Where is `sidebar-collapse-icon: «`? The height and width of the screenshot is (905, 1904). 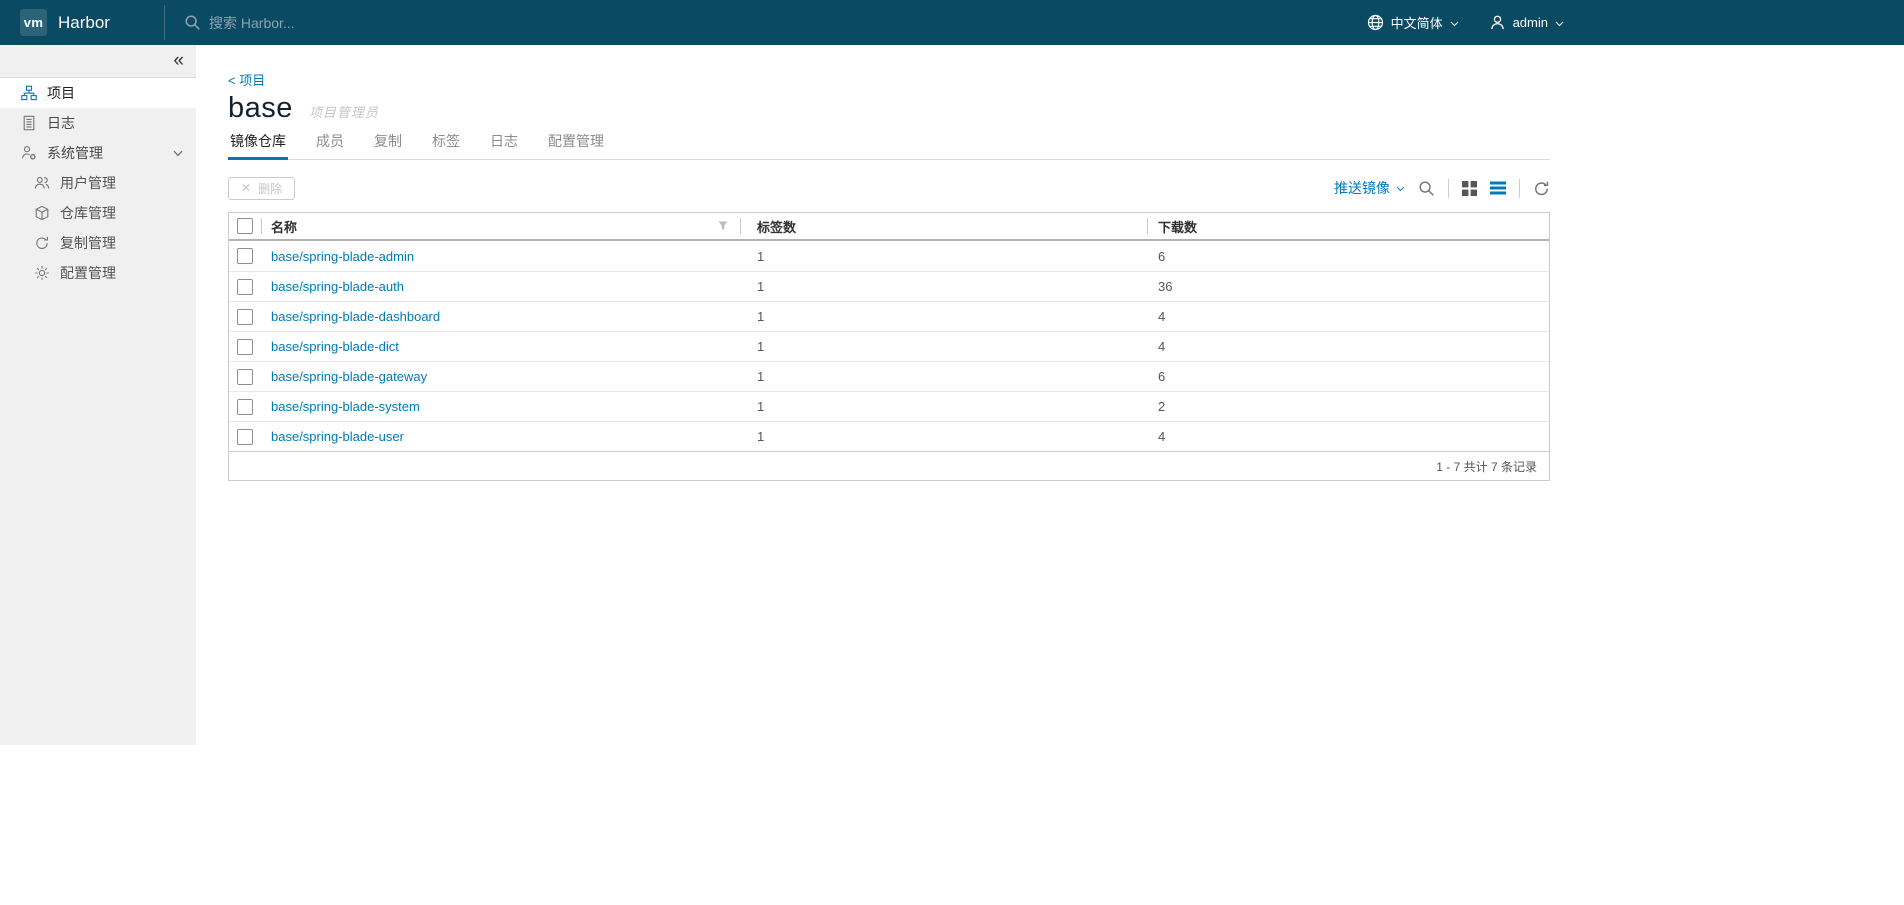 sidebar-collapse-icon: « is located at coordinates (178, 61).